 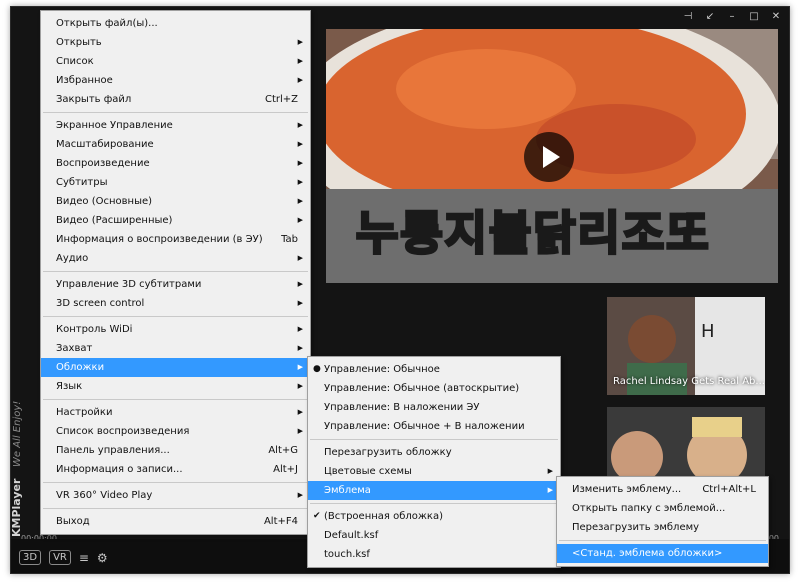 What do you see at coordinates (175, 329) in the screenshot?
I see `menu-widi-control: Контроль WiDi ▶` at bounding box center [175, 329].